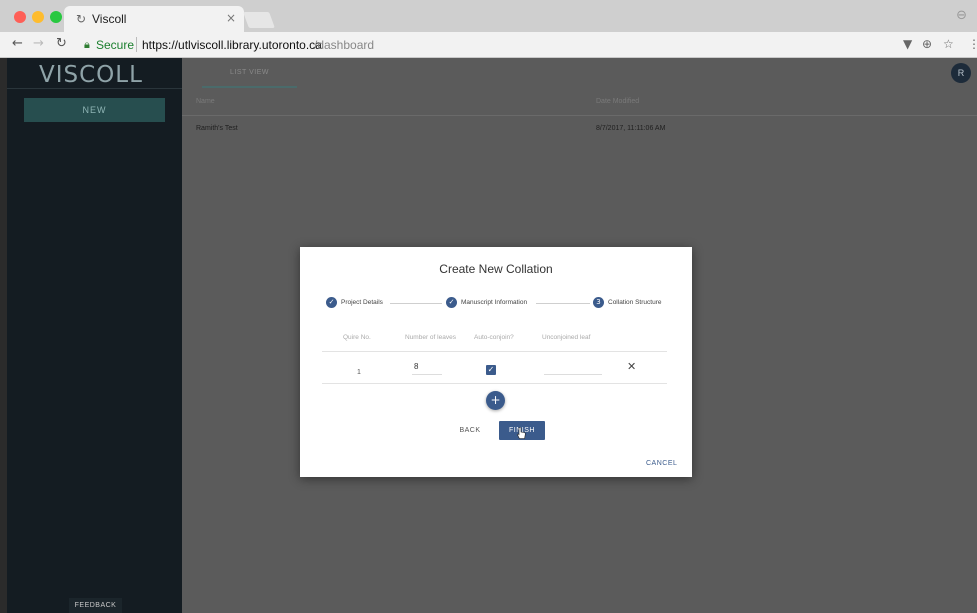  I want to click on star-icon: ☆, so click(948, 44).